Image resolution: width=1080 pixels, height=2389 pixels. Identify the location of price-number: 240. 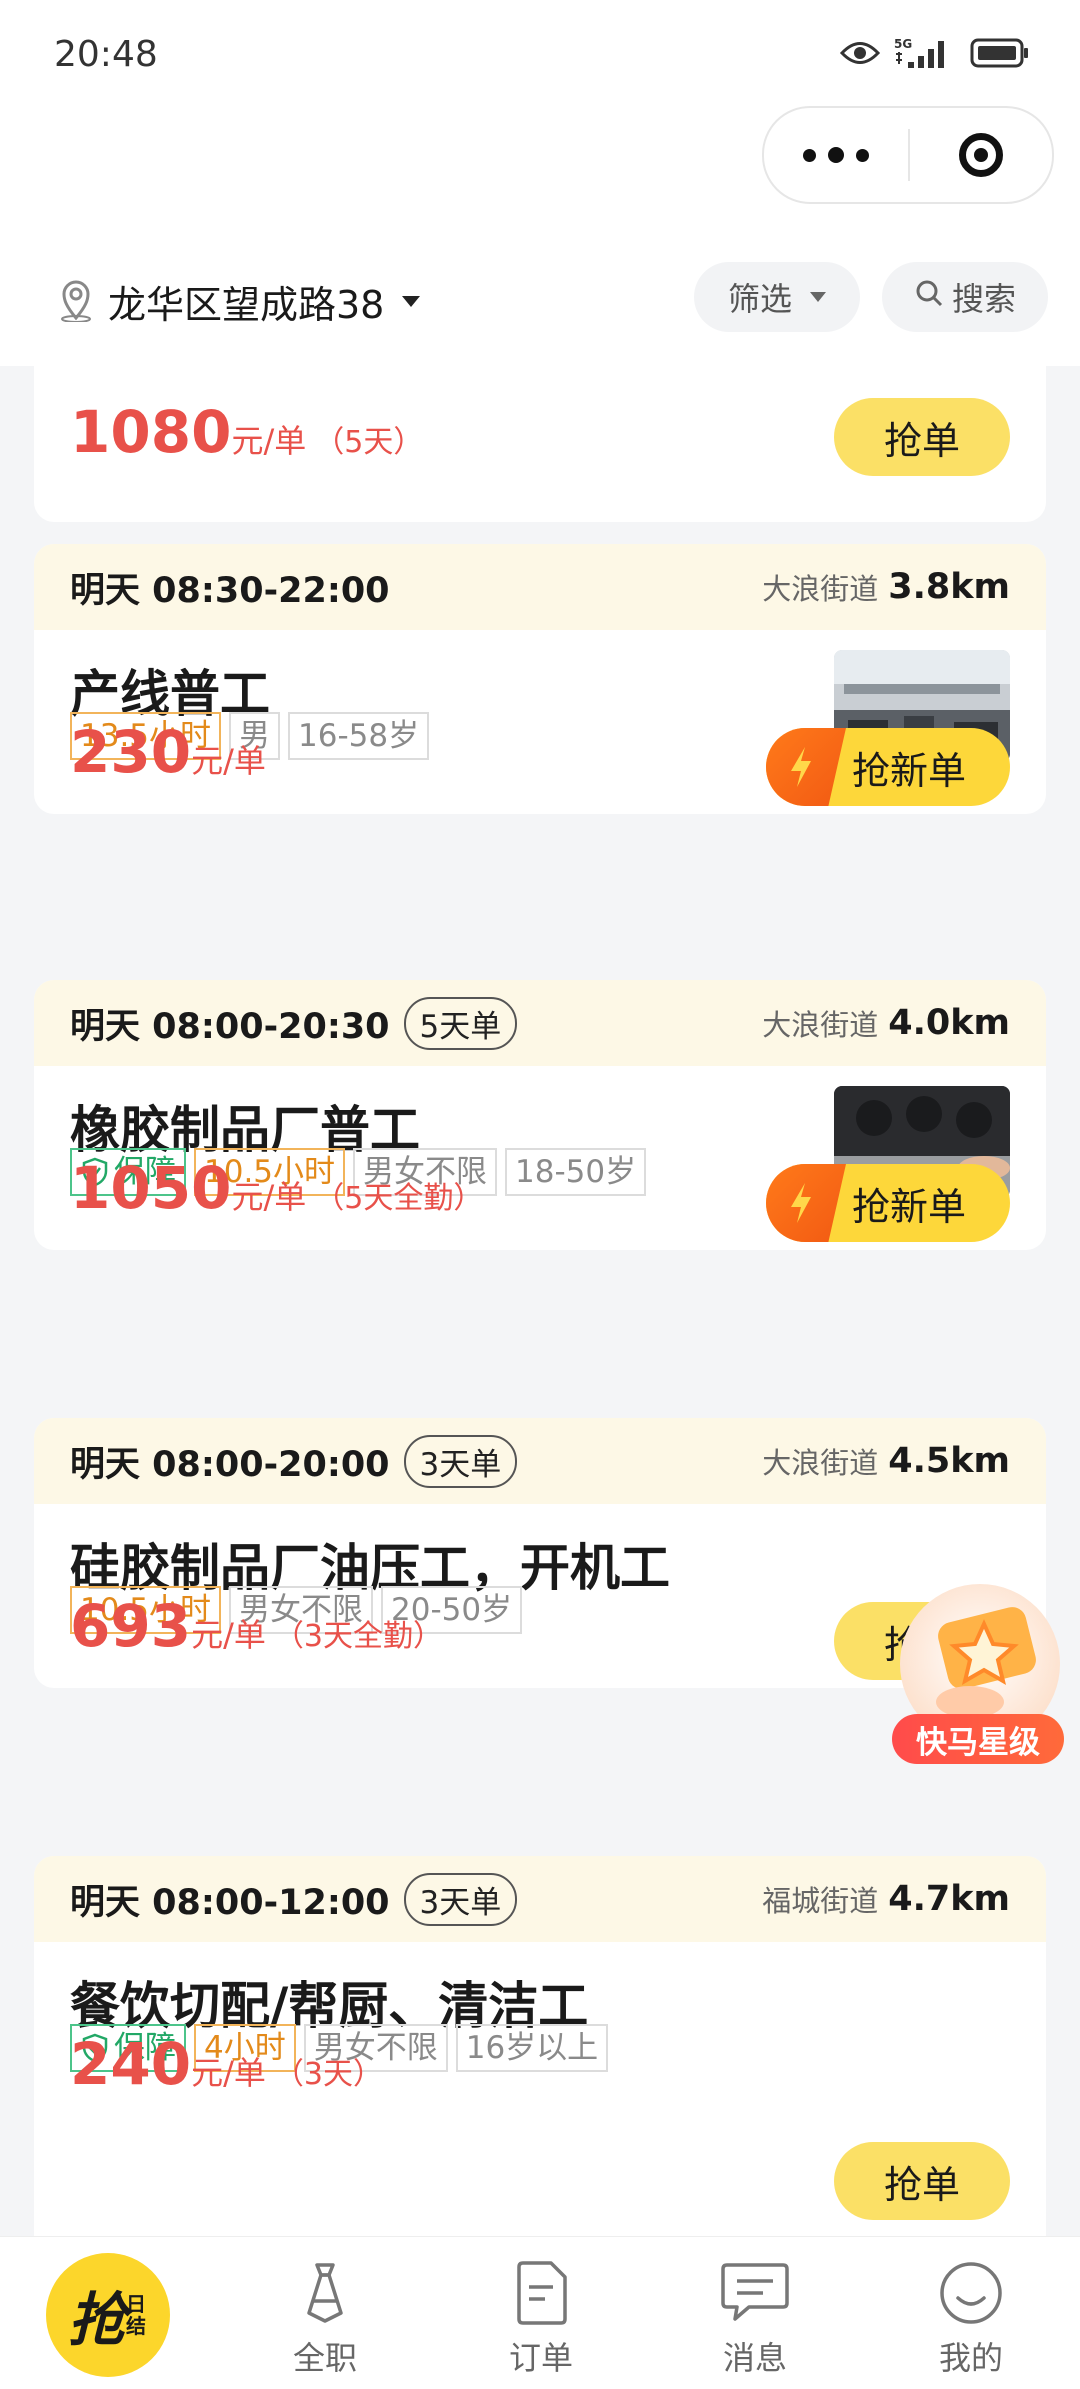
(131, 2064).